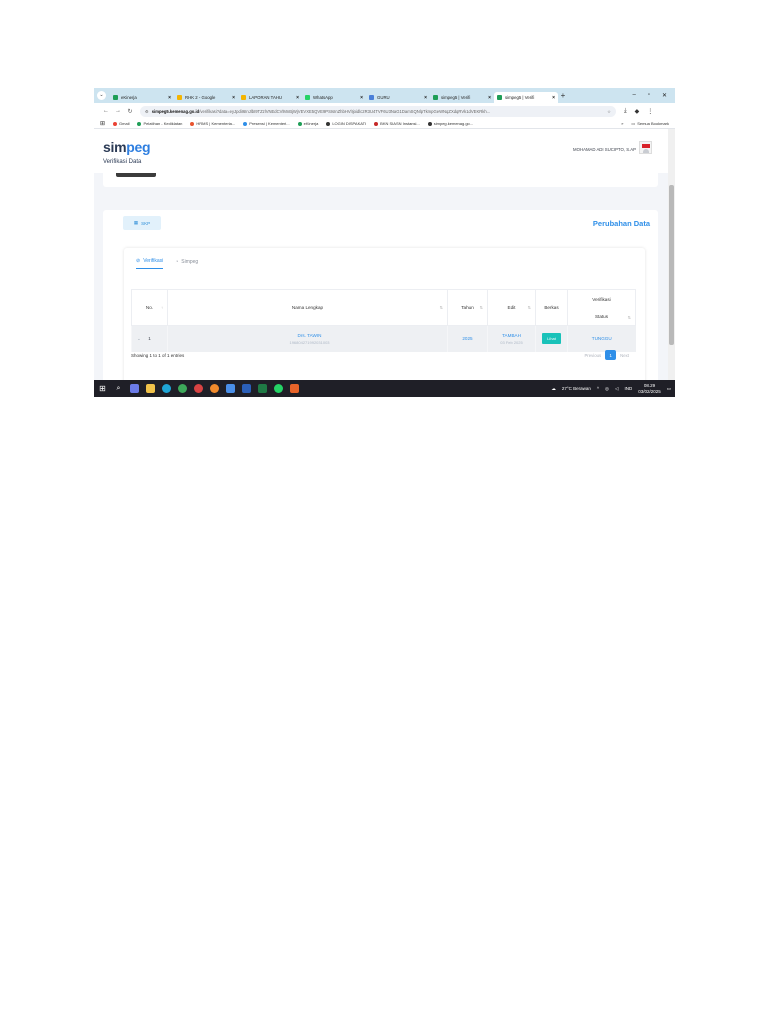  I want to click on back-icon: ←, so click(106, 111).